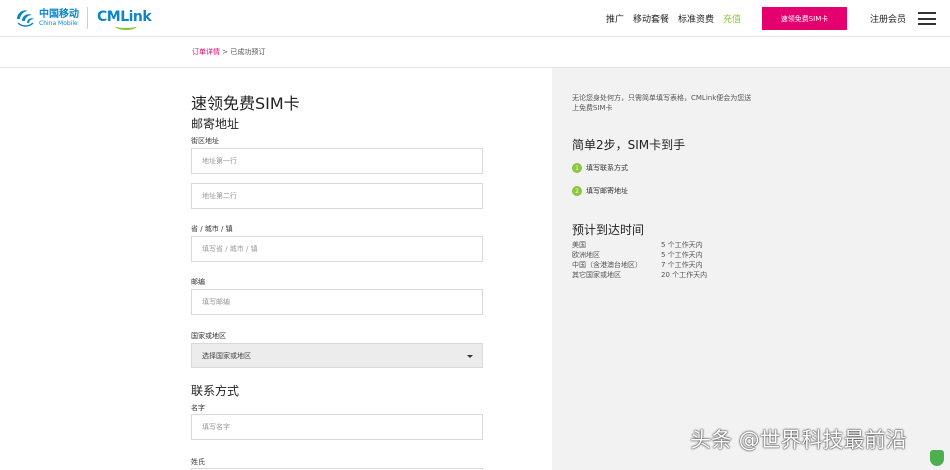 Image resolution: width=950 pixels, height=470 pixels. I want to click on nav-item-promo: 推广, so click(615, 18).